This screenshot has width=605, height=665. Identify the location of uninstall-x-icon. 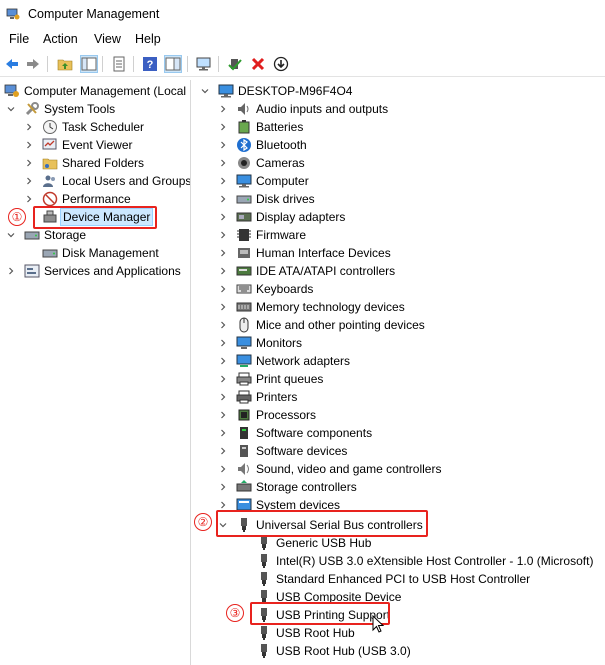
(258, 64).